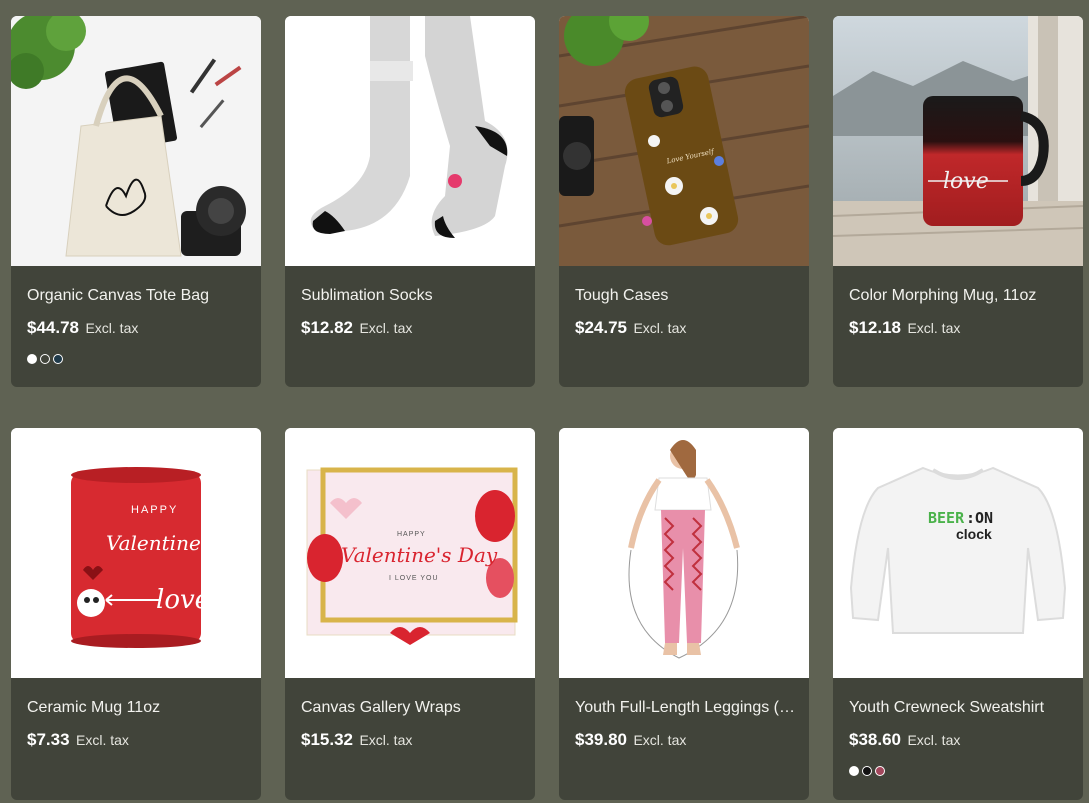  I want to click on price-row: $7.33 Excl. tax, so click(78, 740).